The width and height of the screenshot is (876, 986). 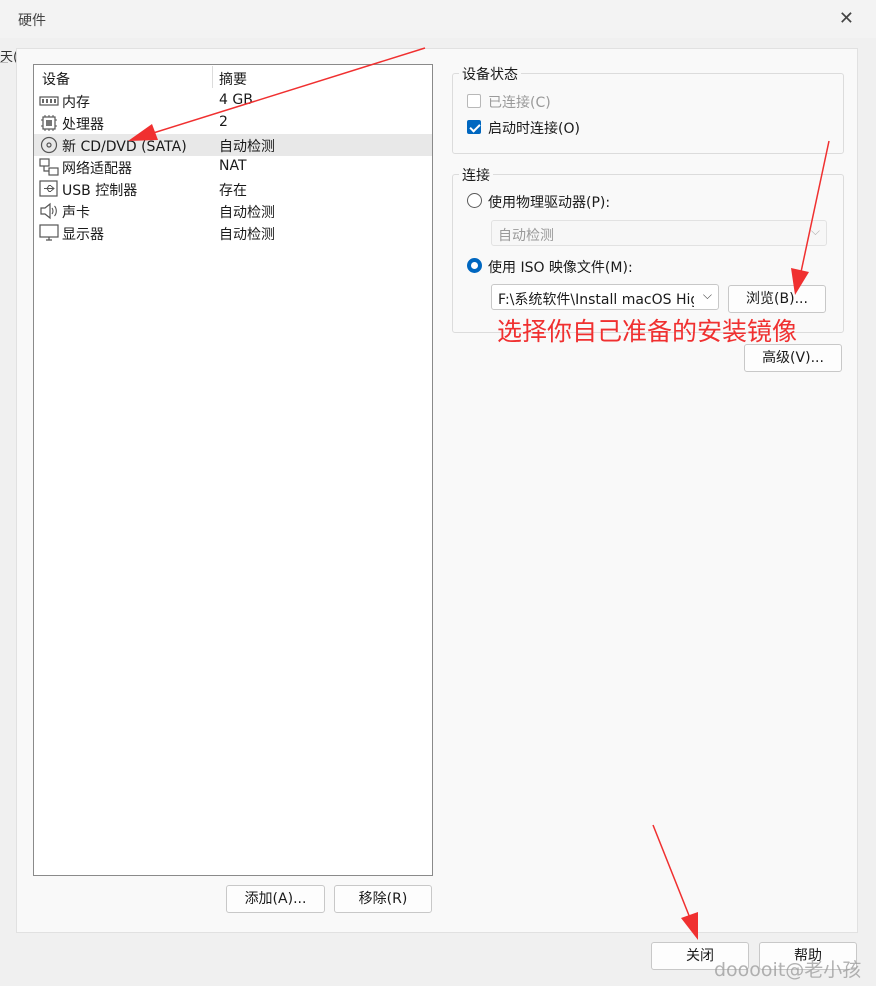 I want to click on close-window-icon: ✕, so click(x=846, y=18).